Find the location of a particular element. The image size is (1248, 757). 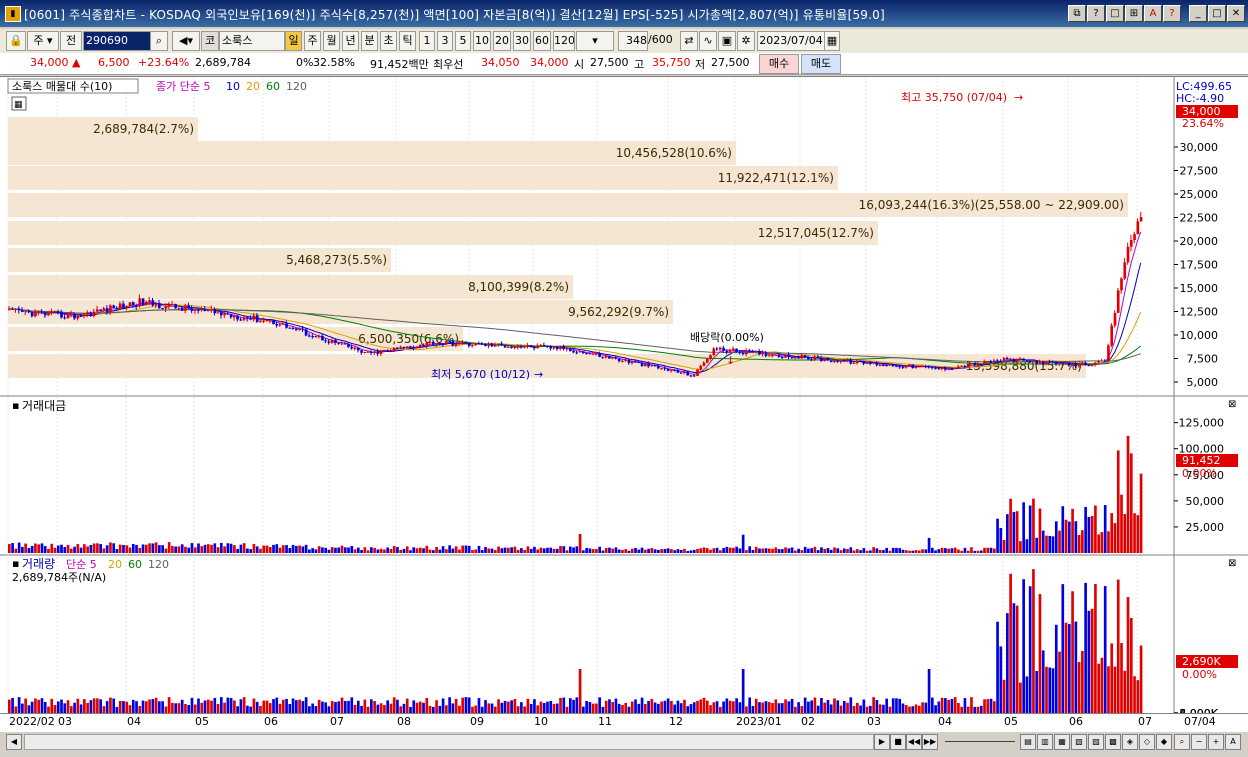

tool-icon: ⇄ is located at coordinates (689, 41).